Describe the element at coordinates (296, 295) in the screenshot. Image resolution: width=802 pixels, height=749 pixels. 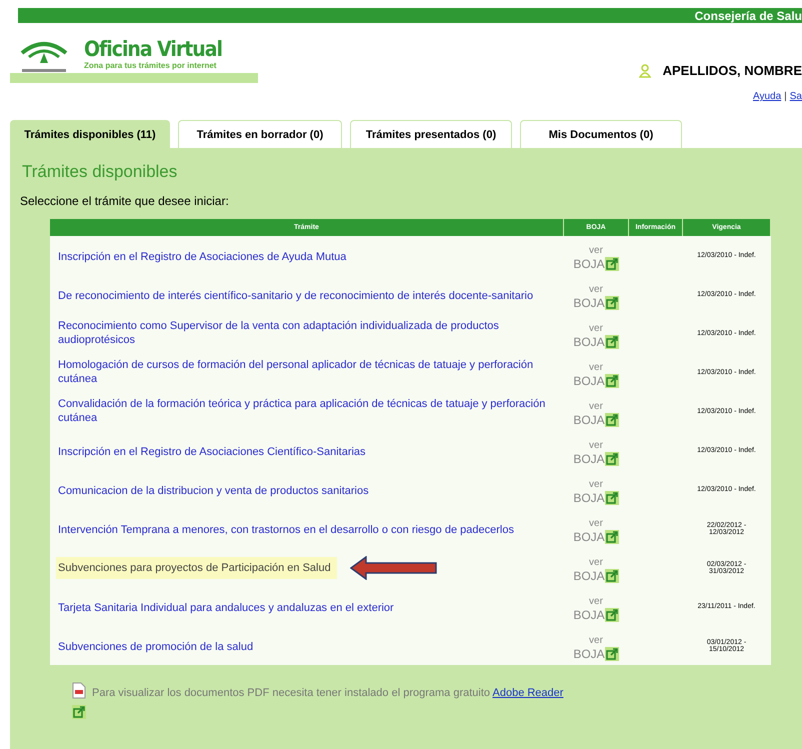
I see `procedure-link: De reconocimiento de interés científico-sanitario y de reconocimiento de interés docente-sanitario` at that location.